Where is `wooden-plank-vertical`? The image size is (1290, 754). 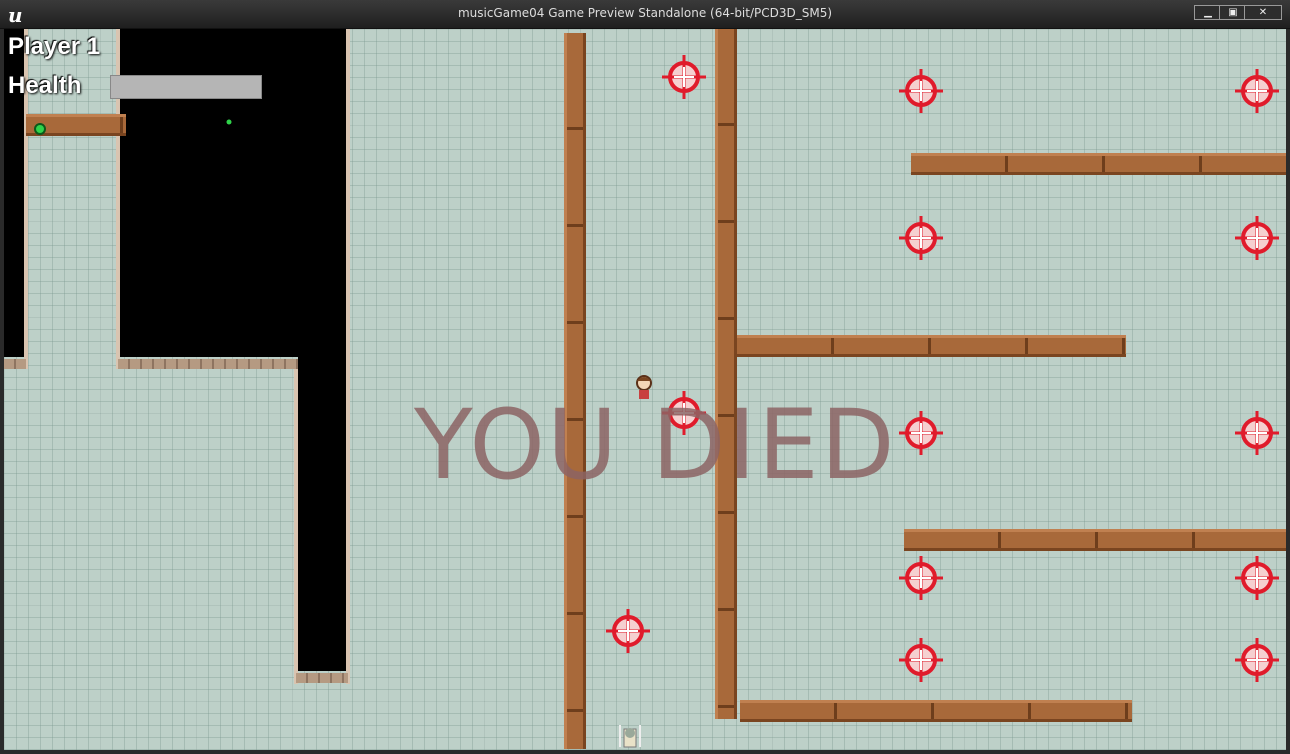
wooden-plank-vertical is located at coordinates (726, 374).